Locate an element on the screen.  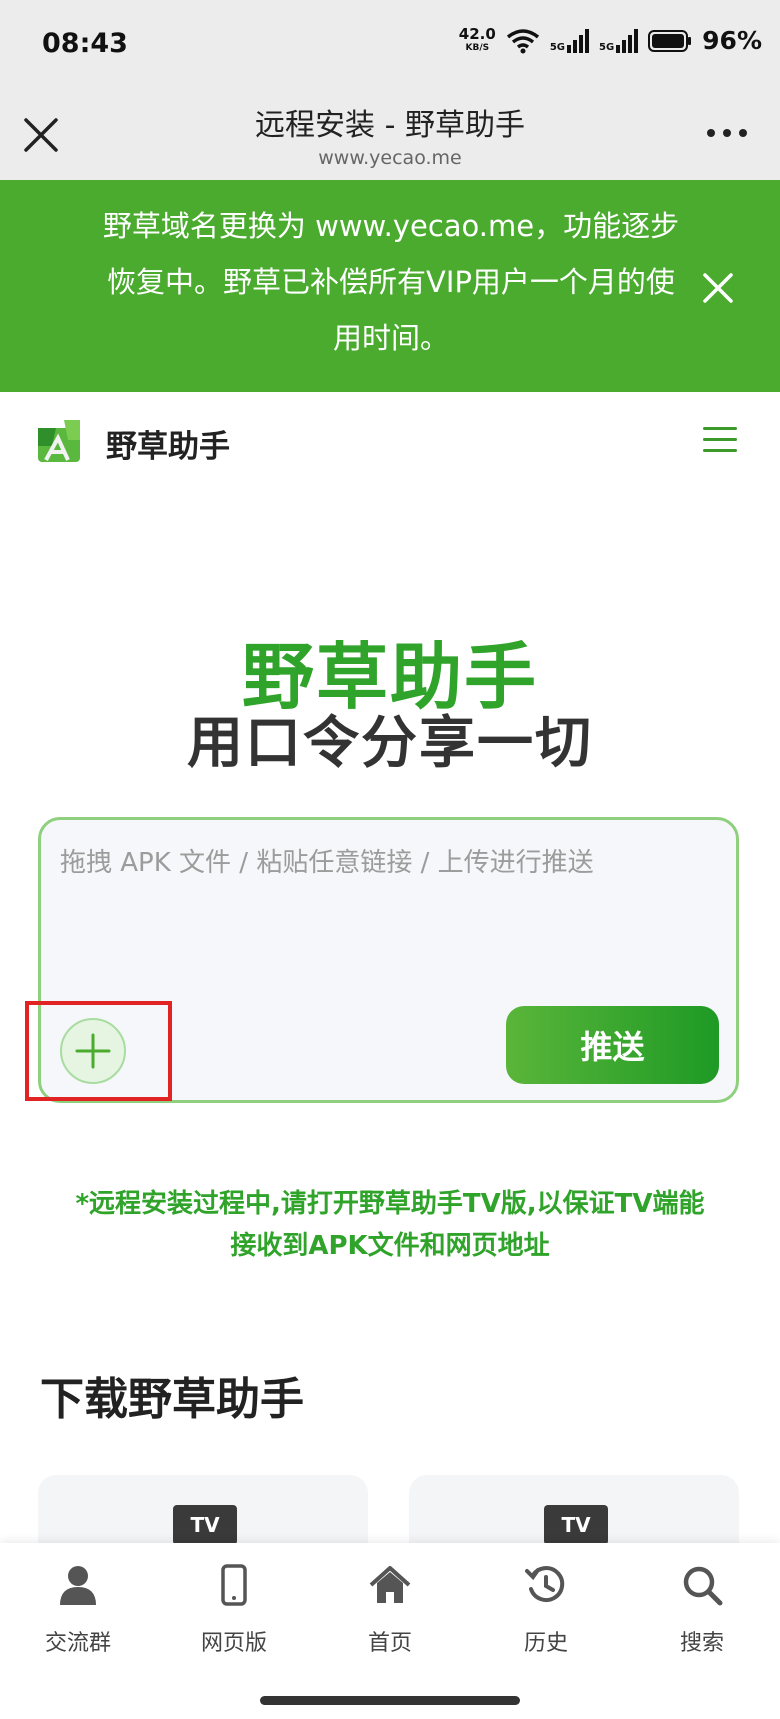
user-icon is located at coordinates (78, 1585).